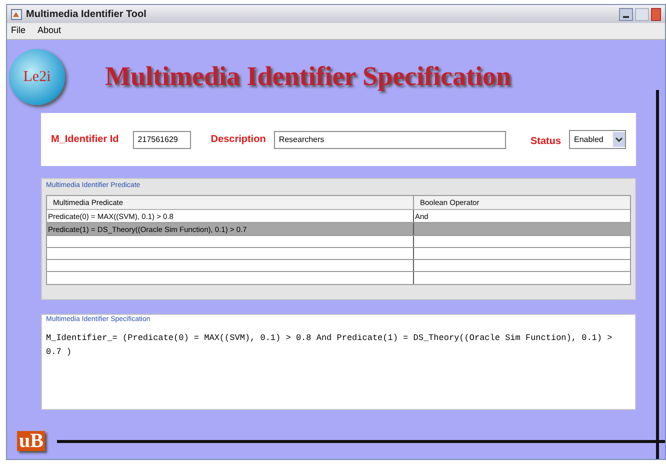 Image resolution: width=666 pixels, height=465 pixels. What do you see at coordinates (16, 14) in the screenshot?
I see `app-icon` at bounding box center [16, 14].